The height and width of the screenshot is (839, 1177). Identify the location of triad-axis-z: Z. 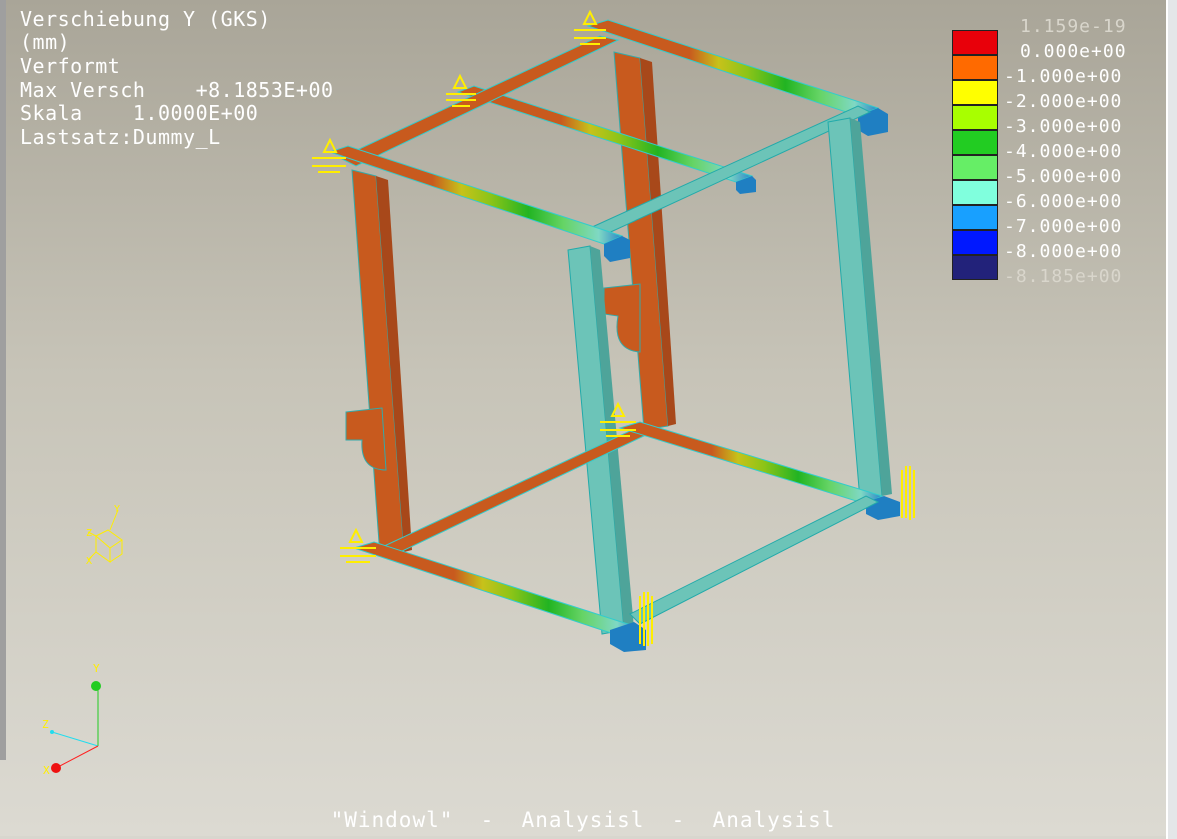
(45, 724).